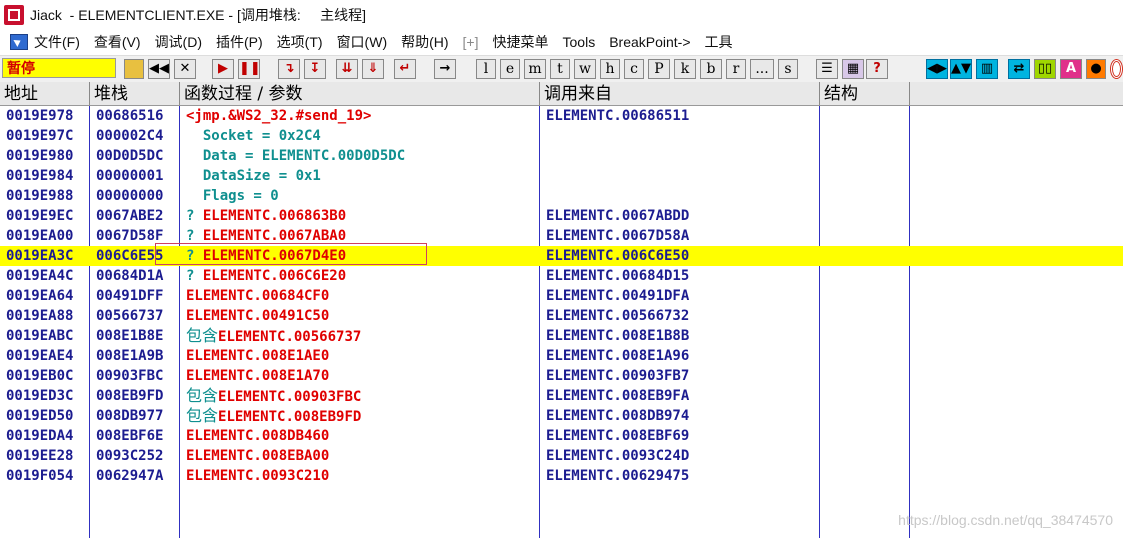 This screenshot has width=1123, height=538. I want to click on stack-cell: 00000001, so click(130, 176).